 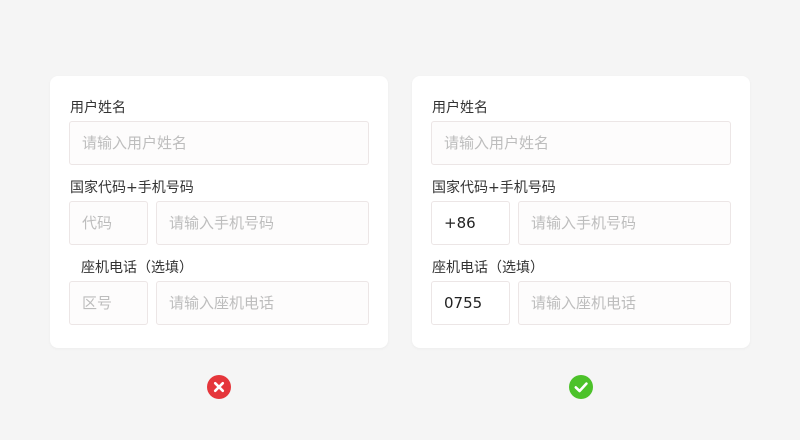 I want to click on area-code-input: 区号, so click(x=108, y=303).